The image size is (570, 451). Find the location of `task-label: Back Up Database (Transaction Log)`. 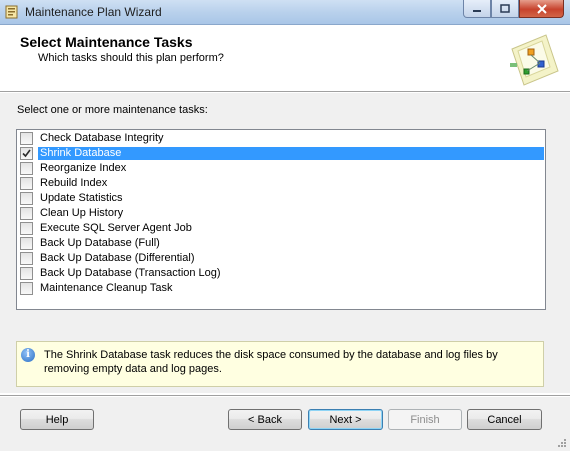

task-label: Back Up Database (Transaction Log) is located at coordinates (130, 273).